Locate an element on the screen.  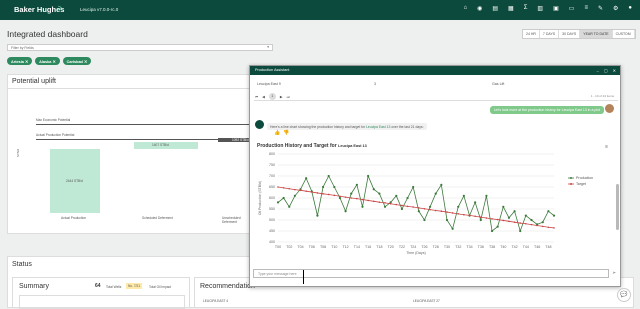
chat-assistant-button: 💬 is located at coordinates (624, 295).